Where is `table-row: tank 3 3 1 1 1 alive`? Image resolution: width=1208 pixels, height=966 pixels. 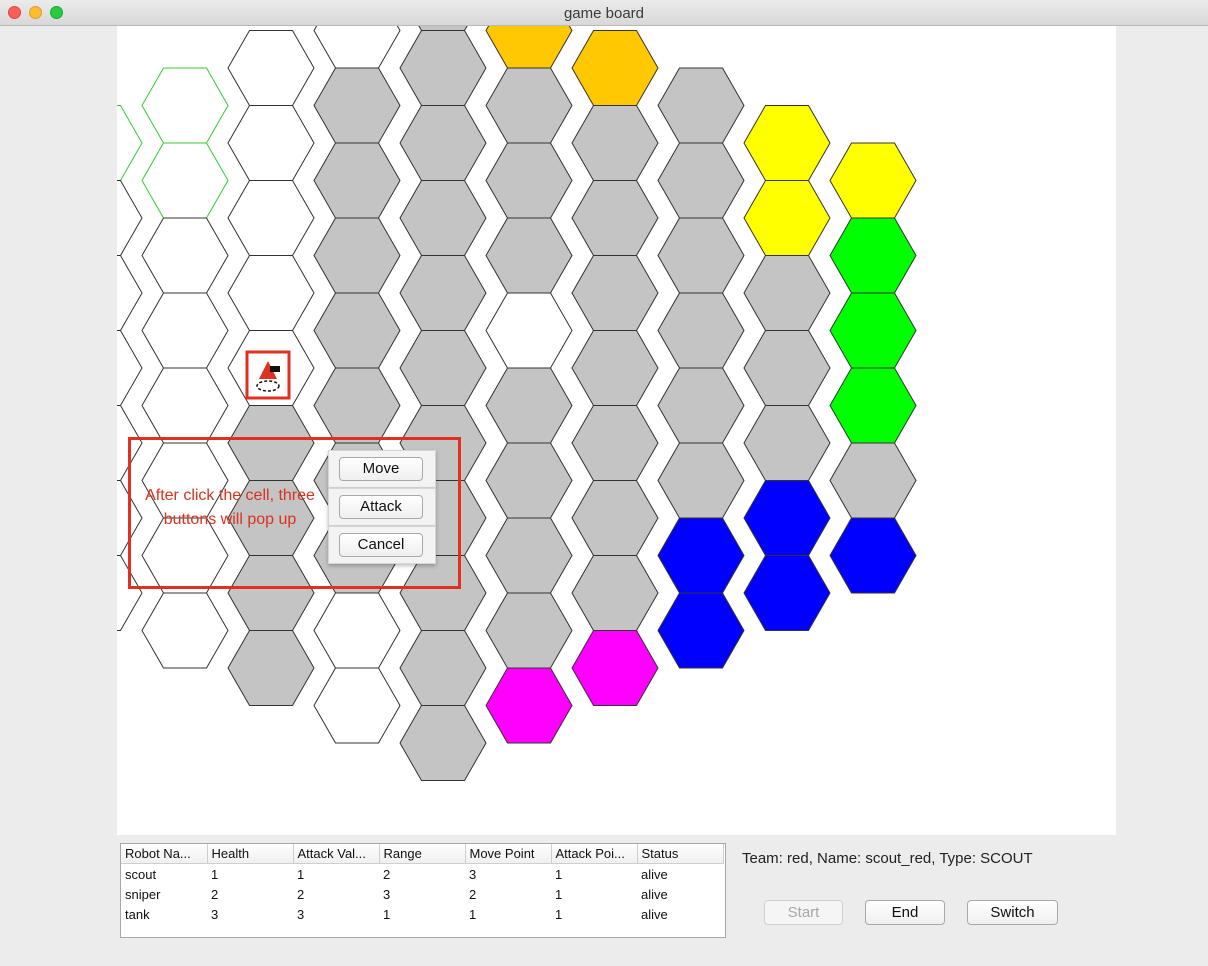
table-row: tank 3 3 1 1 1 alive is located at coordinates (422, 914).